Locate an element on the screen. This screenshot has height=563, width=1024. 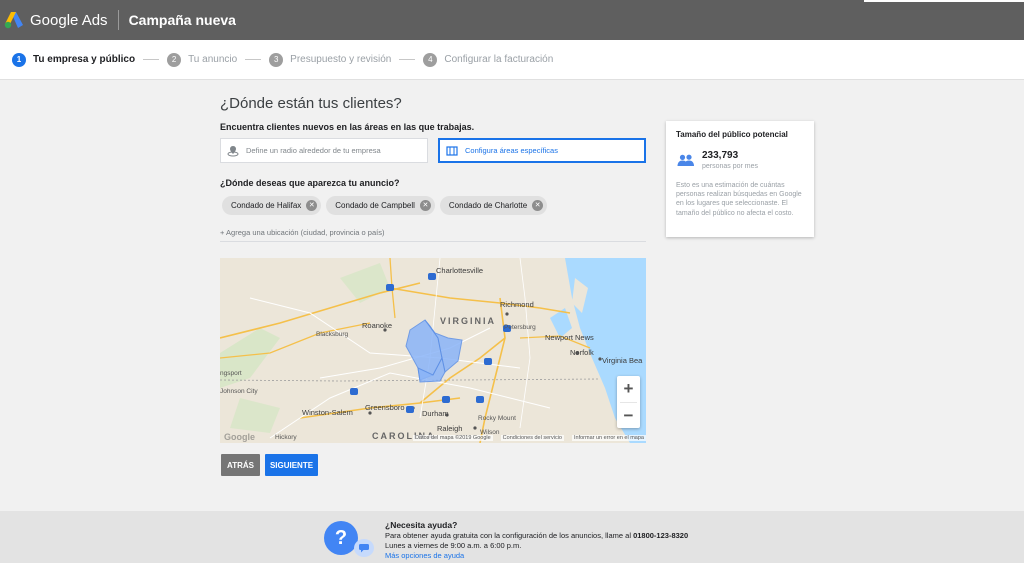
chat-bubble-icon is located at coordinates (364, 548).